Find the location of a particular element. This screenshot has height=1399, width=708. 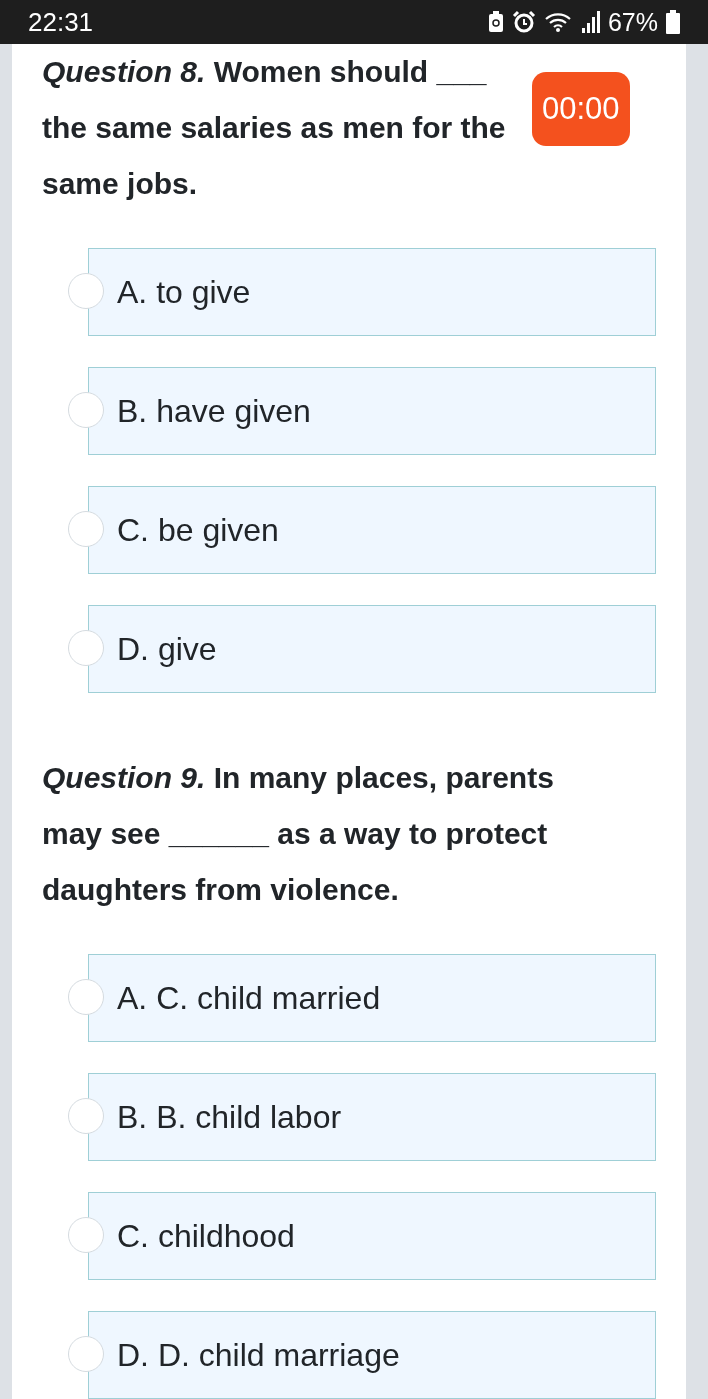

answer-option: A. C. child married is located at coordinates (372, 998).